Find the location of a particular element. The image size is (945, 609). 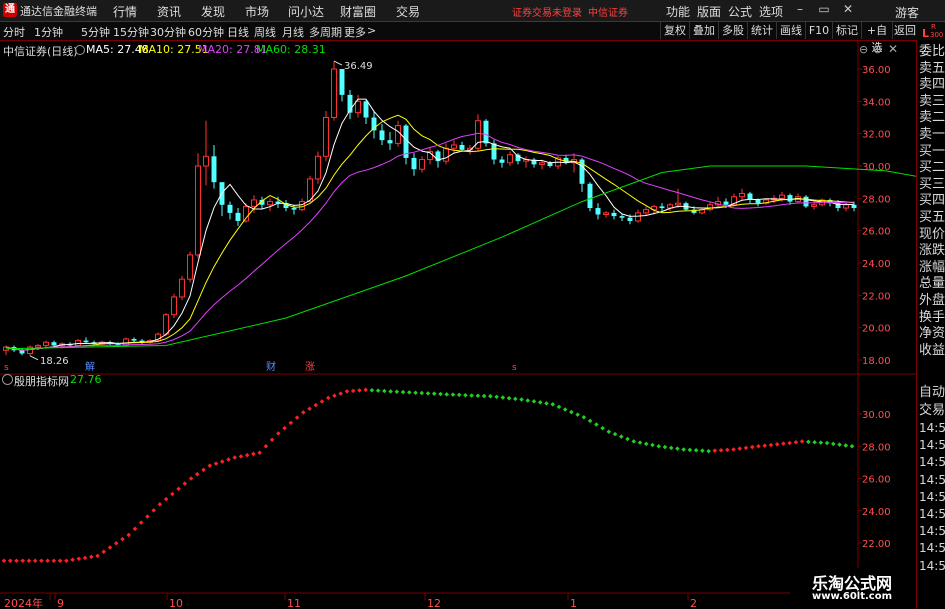

period-30min: 30分钟 is located at coordinates (168, 32).